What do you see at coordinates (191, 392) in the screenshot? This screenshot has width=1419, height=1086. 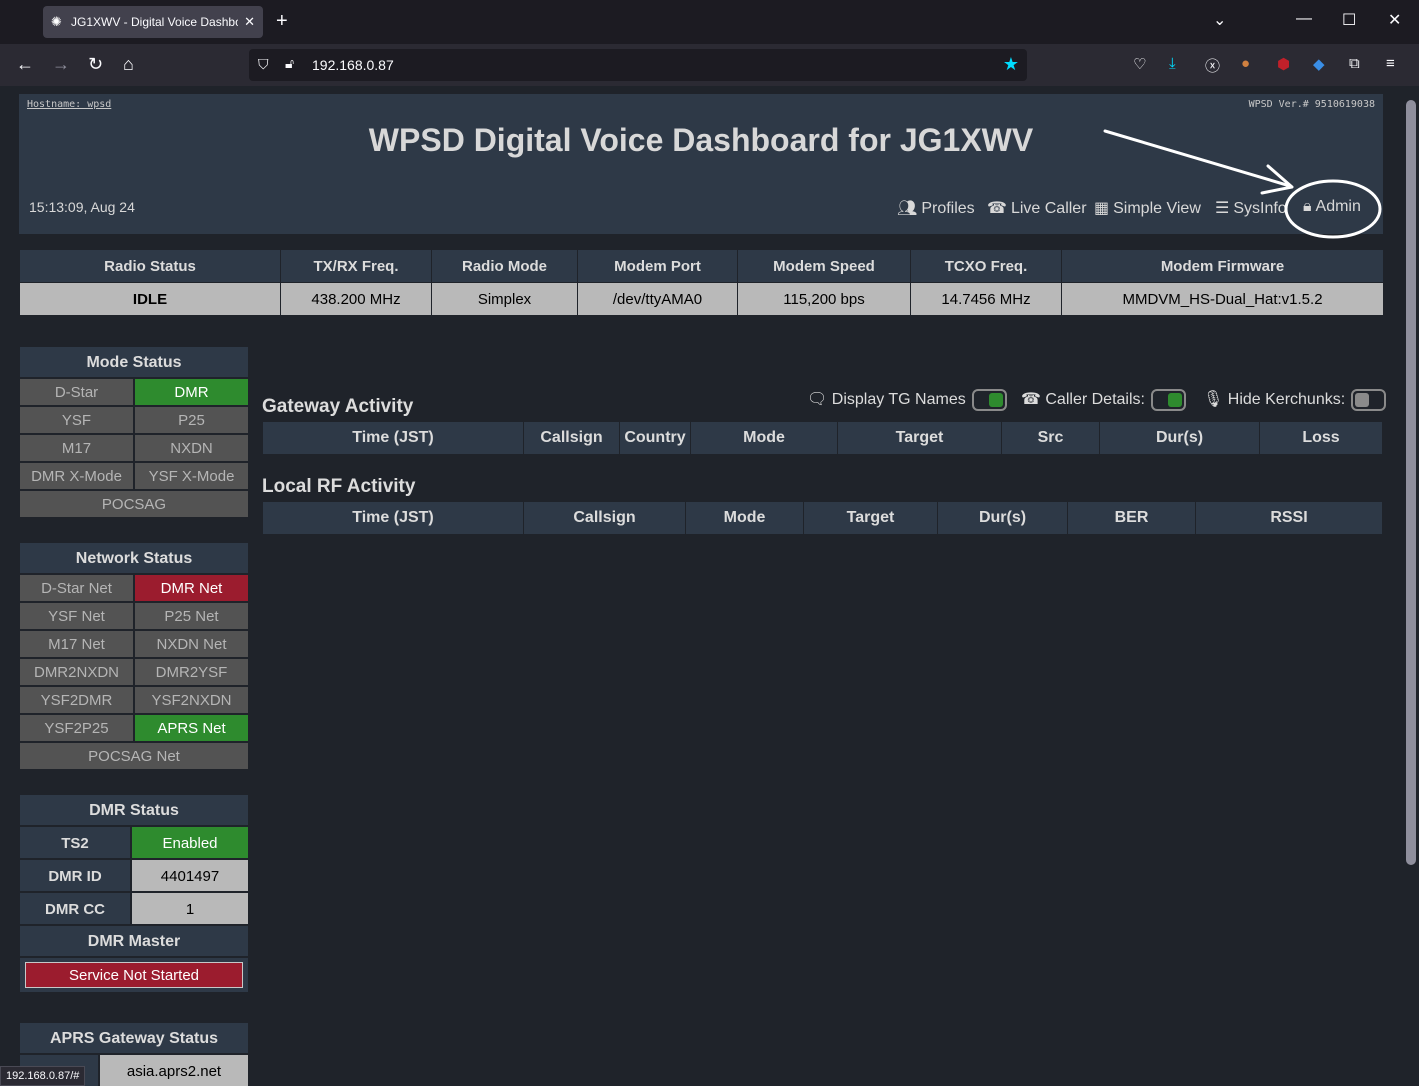 I see `mode-dmr: DMR` at bounding box center [191, 392].